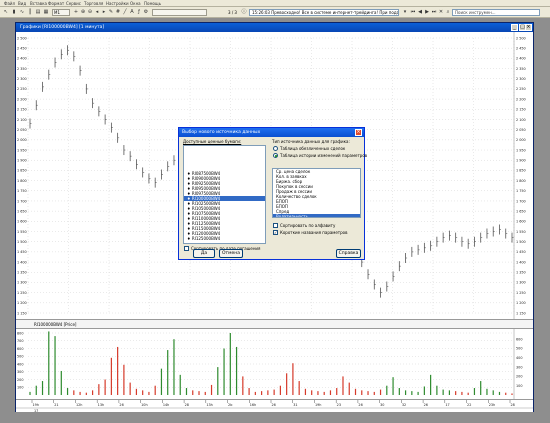  What do you see at coordinates (104, 12) in the screenshot?
I see `arrow-right-icon: ▸` at bounding box center [104, 12].